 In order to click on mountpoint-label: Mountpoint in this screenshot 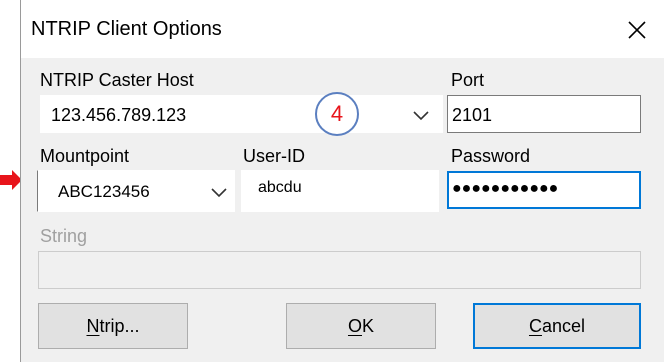, I will do `click(85, 156)`.